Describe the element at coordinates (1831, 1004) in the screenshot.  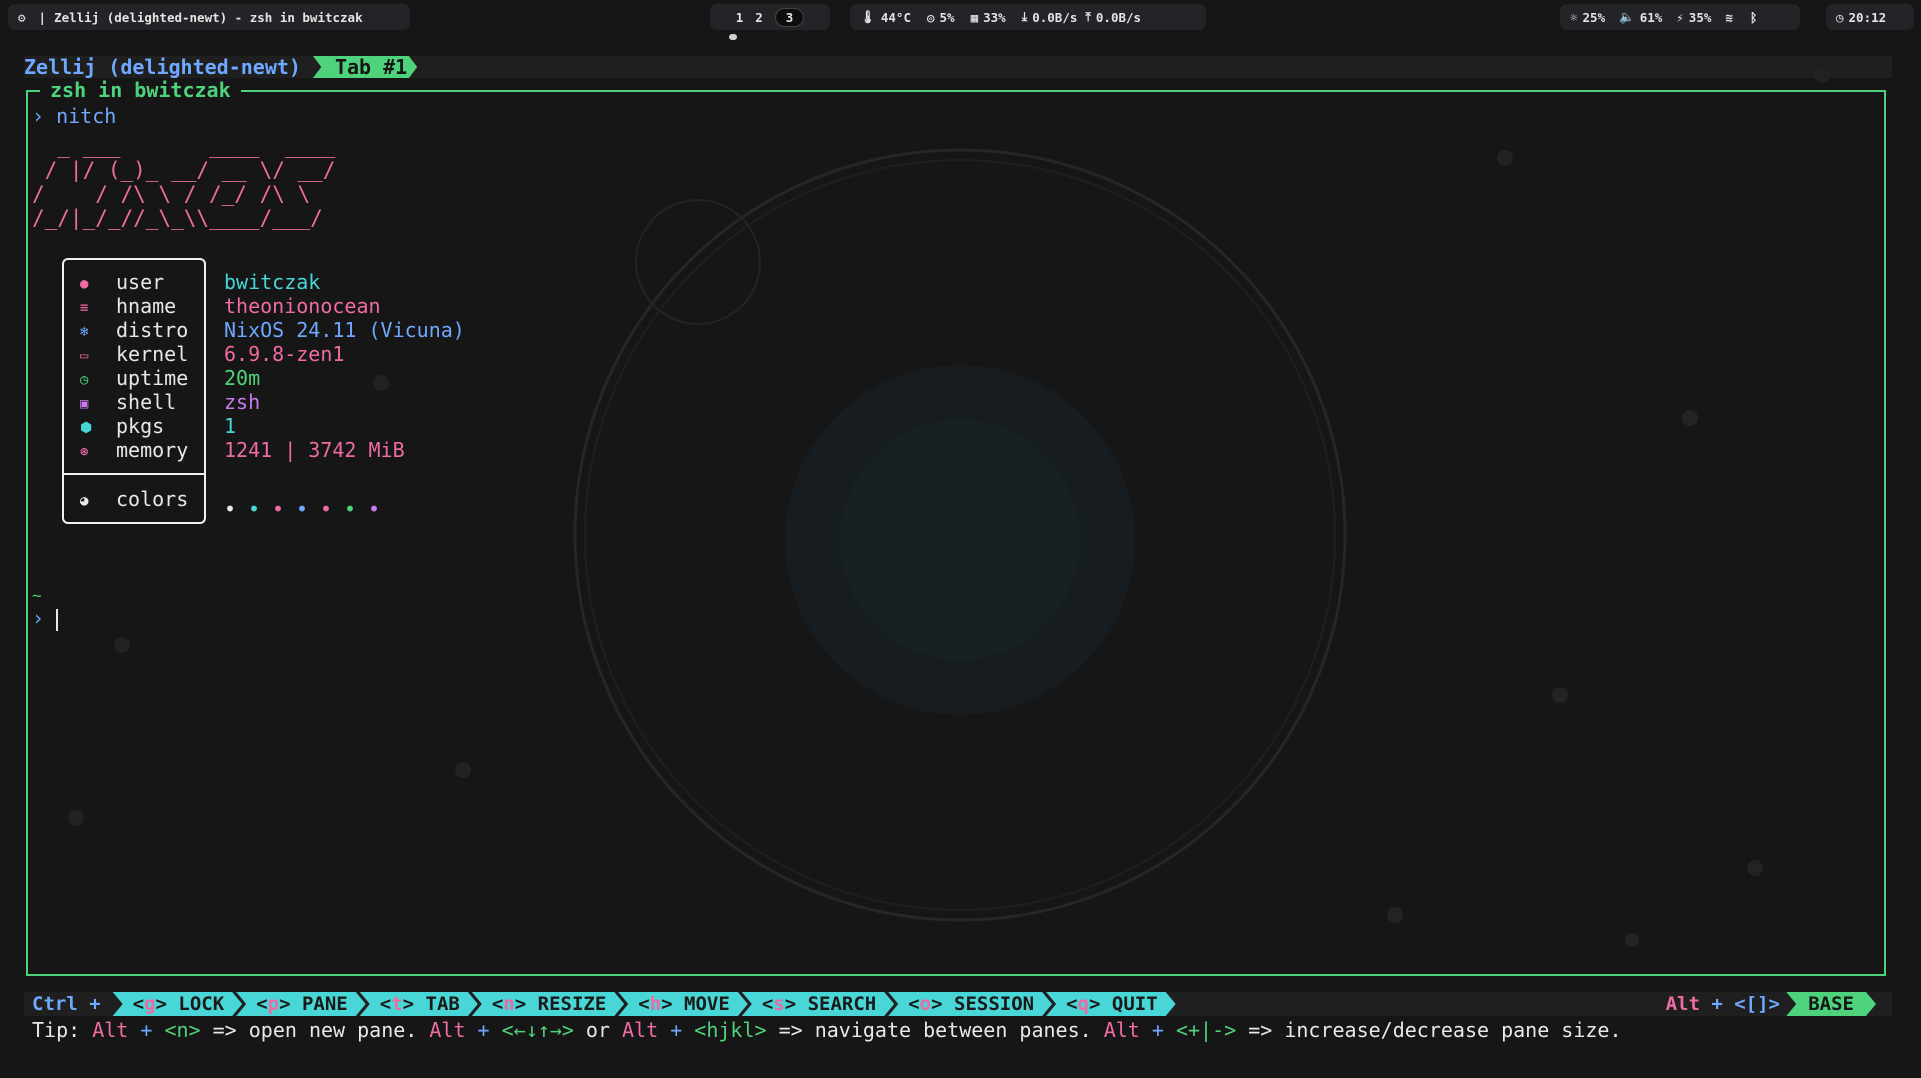
I see `base-mode-button: BASE` at that location.